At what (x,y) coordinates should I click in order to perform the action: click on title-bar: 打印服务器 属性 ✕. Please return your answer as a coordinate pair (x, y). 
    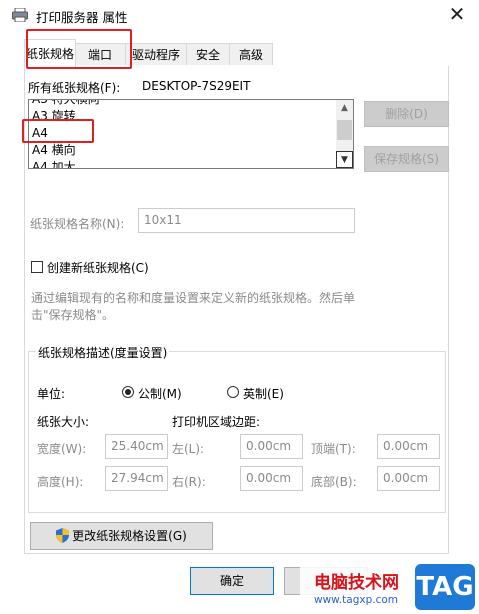
    Looking at the image, I should click on (239, 15).